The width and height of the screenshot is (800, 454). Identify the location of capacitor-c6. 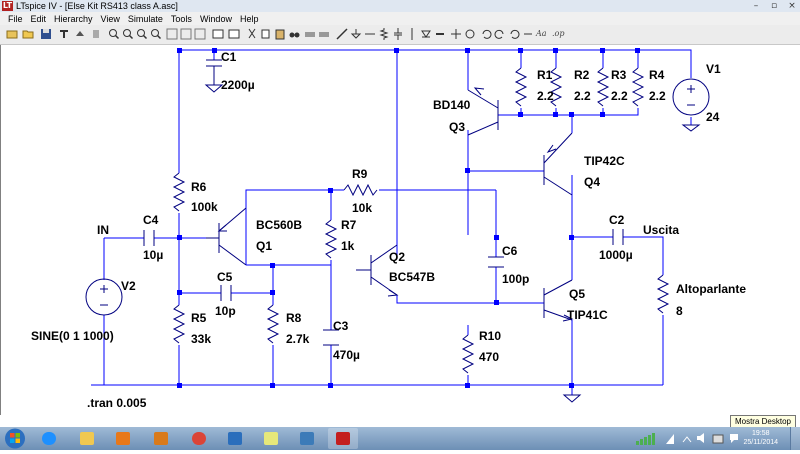
(496, 262).